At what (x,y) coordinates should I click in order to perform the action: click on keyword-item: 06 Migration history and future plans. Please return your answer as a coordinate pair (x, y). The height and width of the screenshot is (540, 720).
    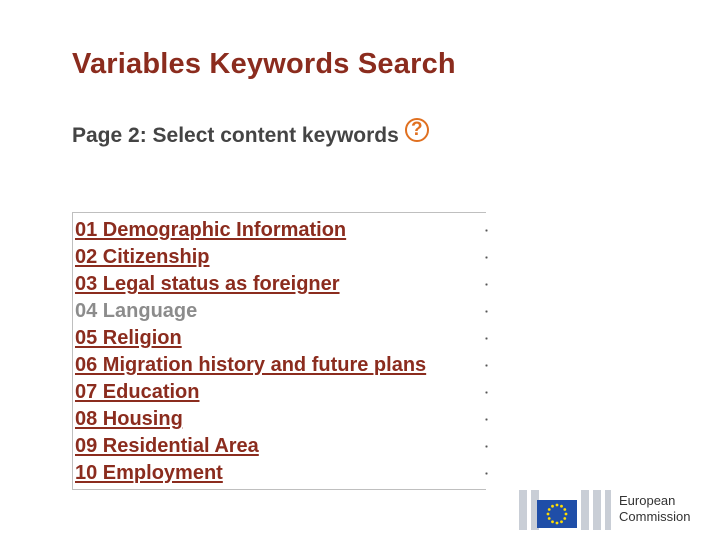
    Looking at the image, I should click on (280, 365).